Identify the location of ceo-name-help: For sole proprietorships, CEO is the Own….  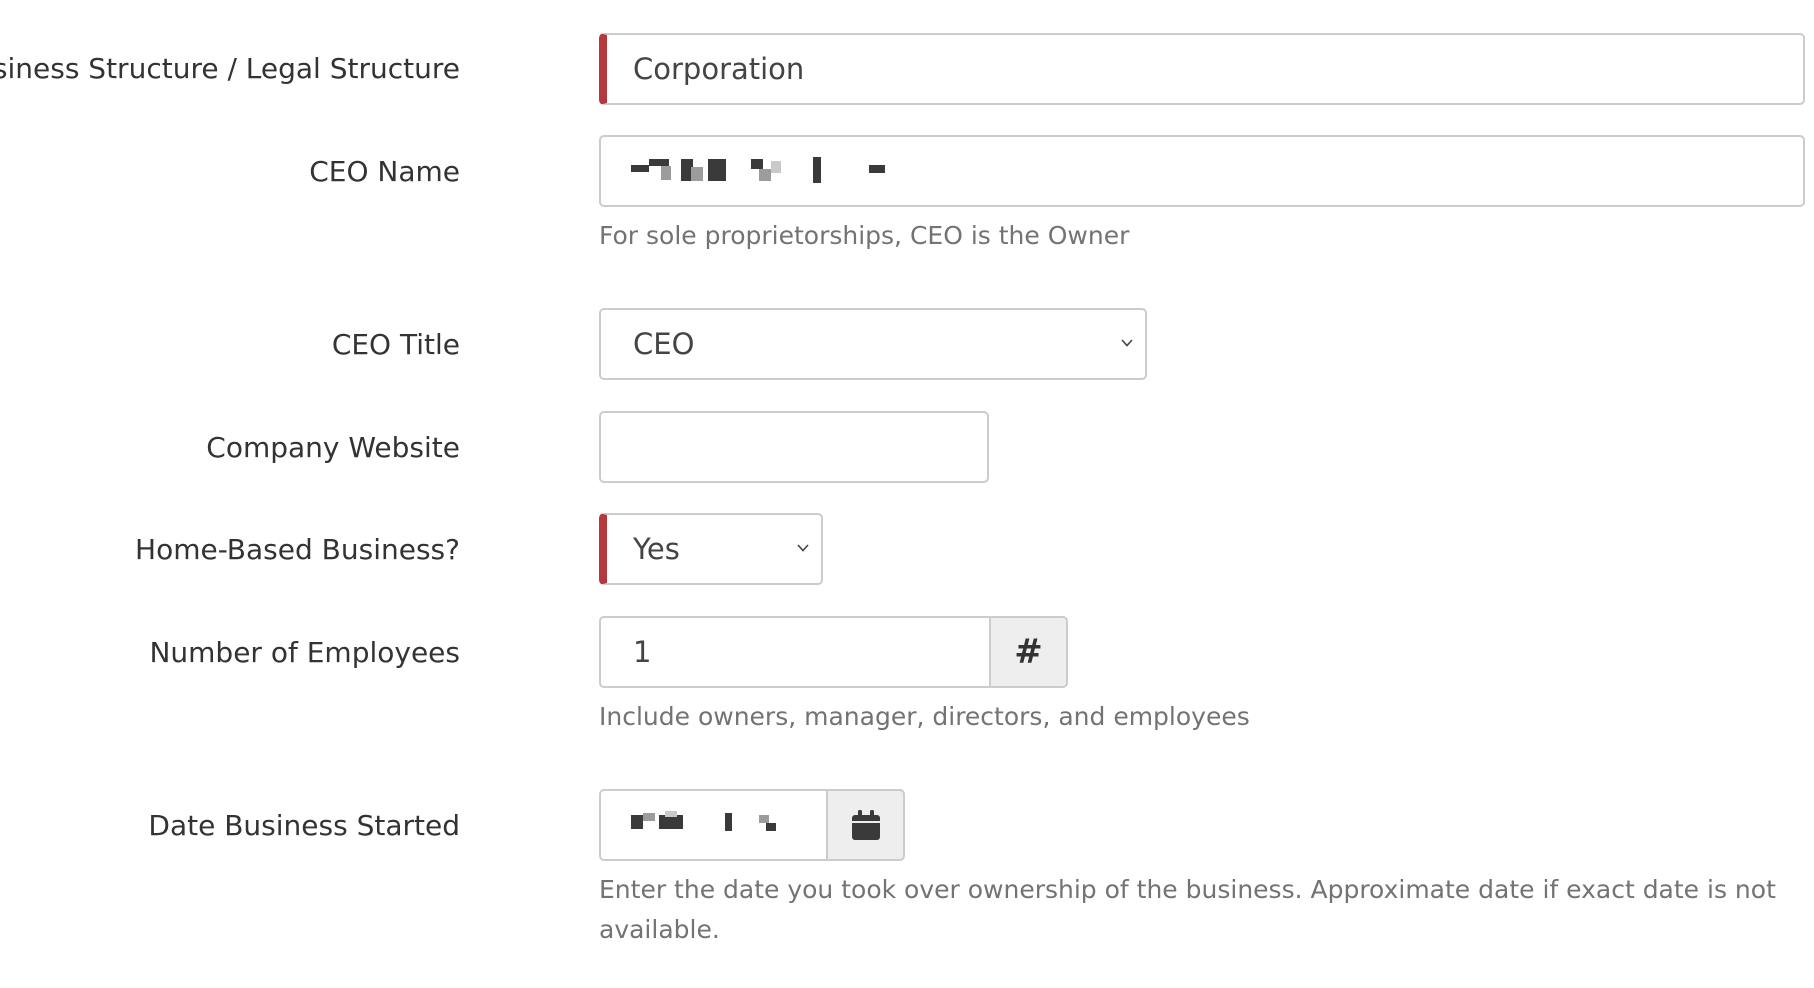
(864, 235).